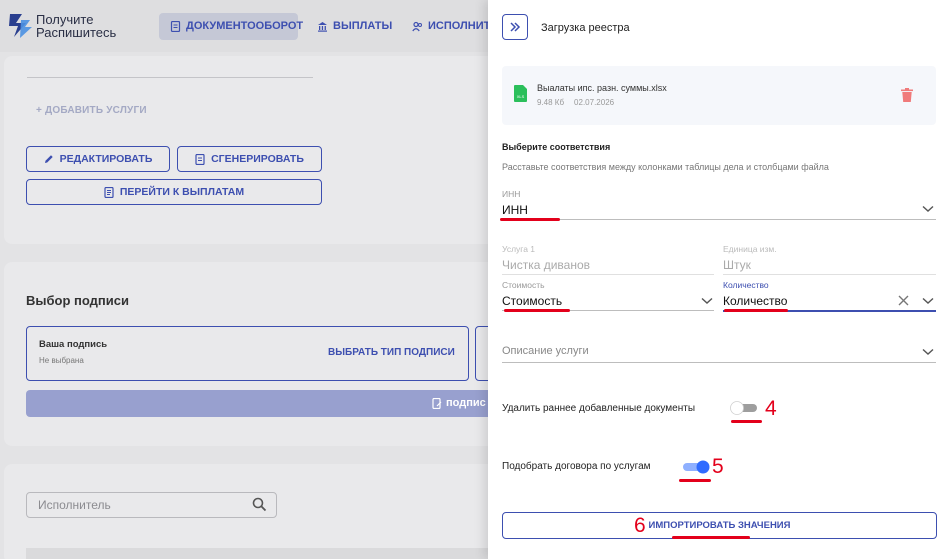 This screenshot has width=945, height=559. I want to click on goto-payments-label: ПЕРЕЙТИ К ВЫПЛАТАМ, so click(182, 192).